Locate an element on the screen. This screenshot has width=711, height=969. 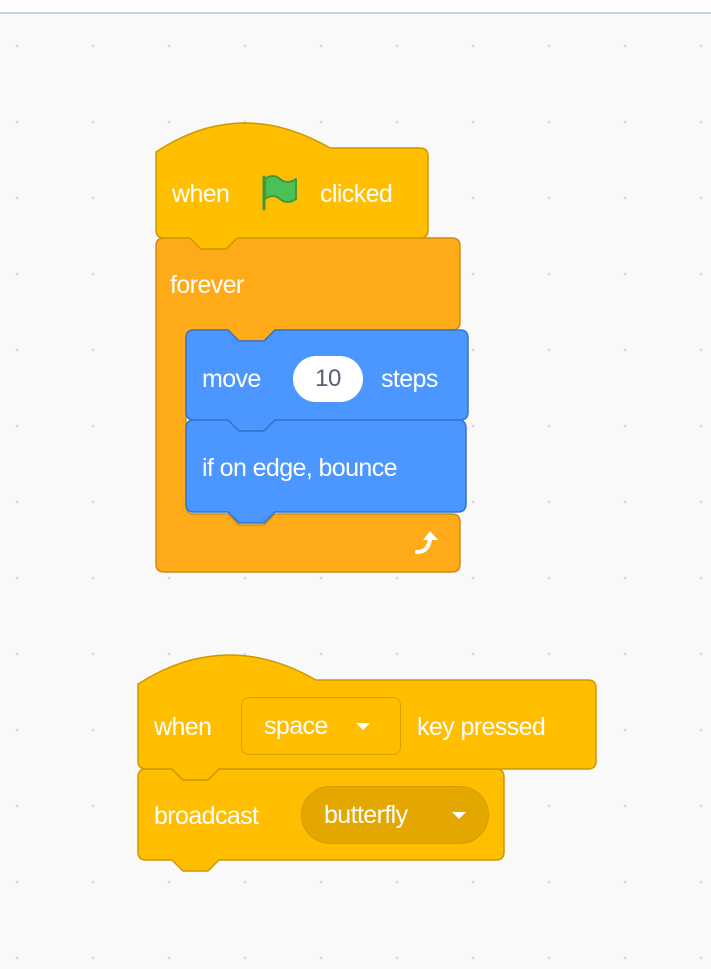
steps-number-input: 10 is located at coordinates (328, 379).